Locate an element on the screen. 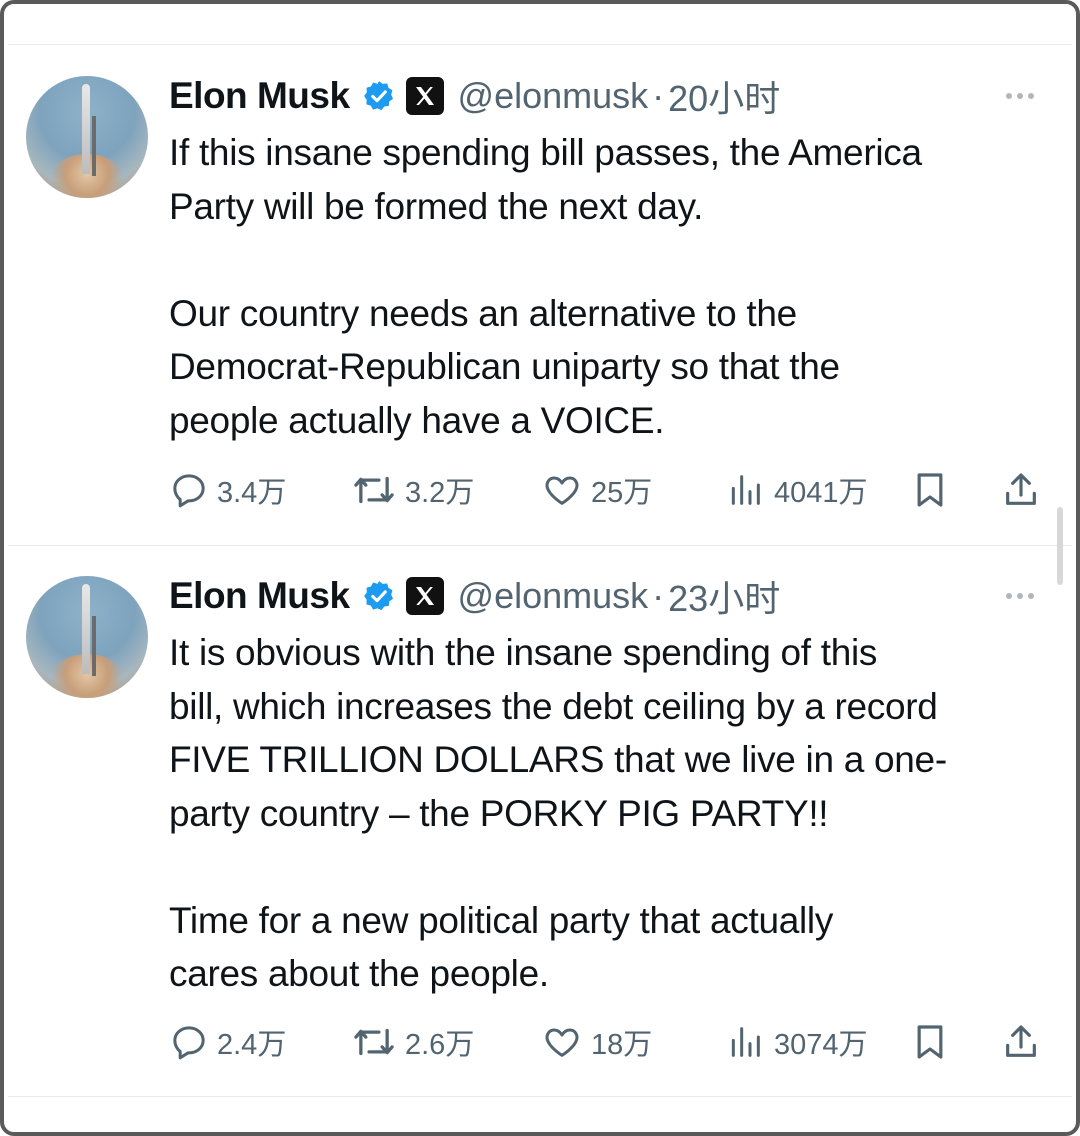 This screenshot has height=1136, width=1080. bottom-divider is located at coordinates (540, 1096).